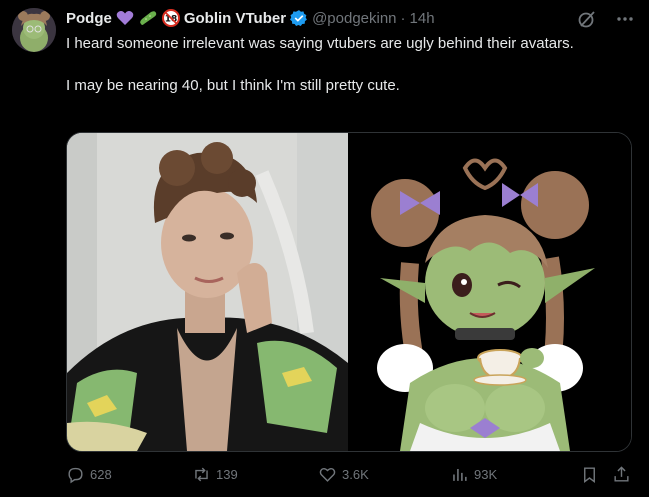  Describe the element at coordinates (327, 474) in the screenshot. I see `like-icon` at that location.